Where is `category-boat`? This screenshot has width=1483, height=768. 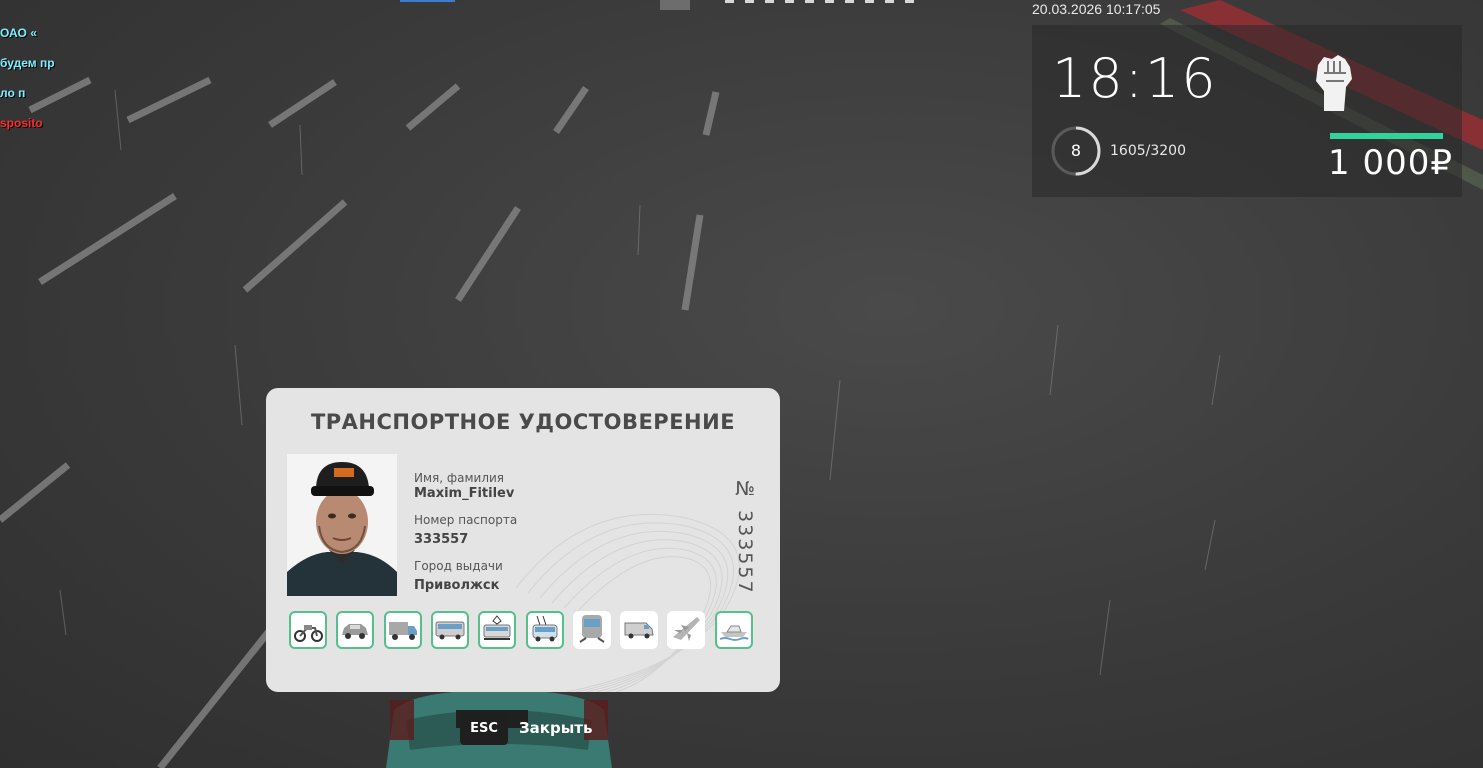
category-boat is located at coordinates (734, 630).